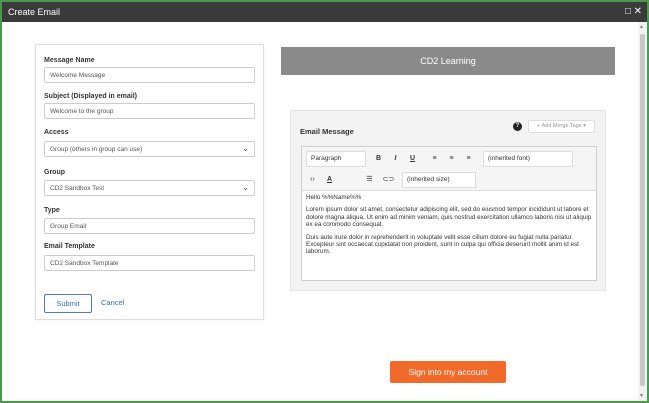 Image resolution: width=649 pixels, height=403 pixels. Describe the element at coordinates (56, 132) in the screenshot. I see `access-label: Access` at that location.